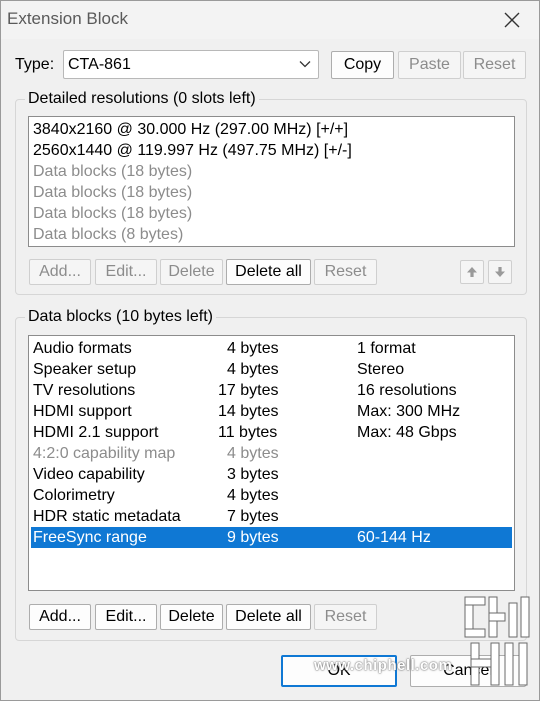  What do you see at coordinates (271, 234) in the screenshot?
I see `list-item: Data blocks (8 bytes)` at bounding box center [271, 234].